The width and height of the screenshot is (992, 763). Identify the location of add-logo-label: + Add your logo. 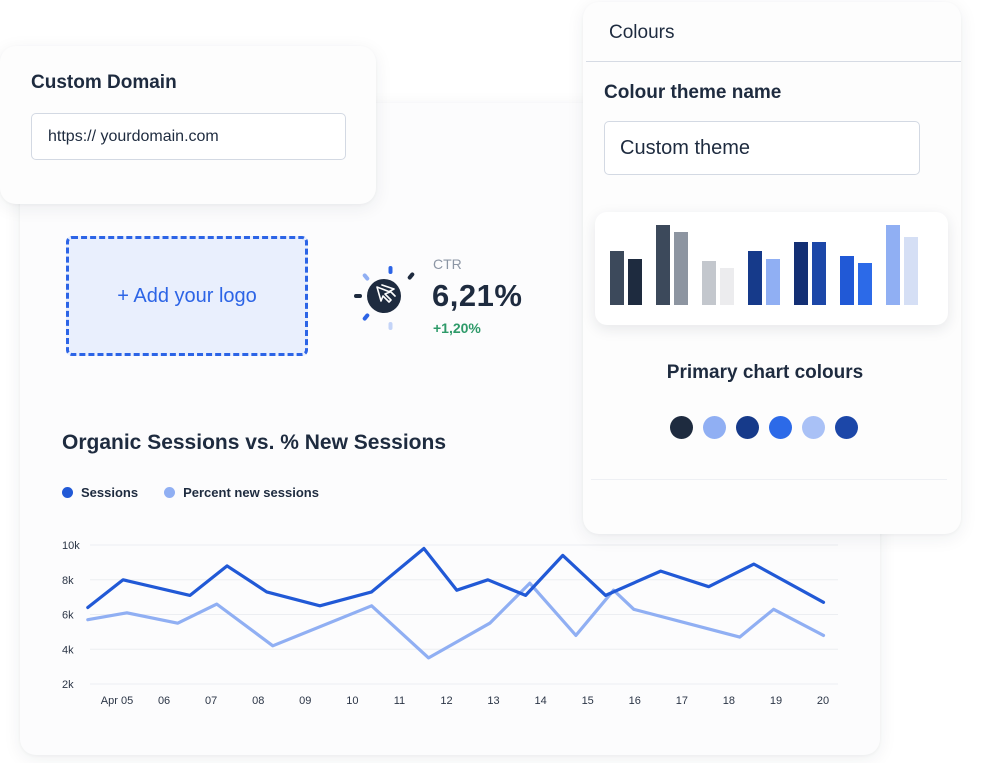
(187, 295).